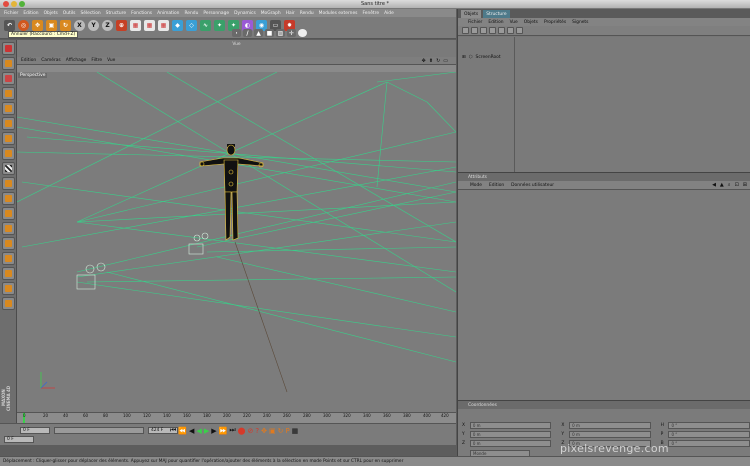  What do you see at coordinates (370, 13) in the screenshot?
I see `menu-fenetre: Fenêtre` at bounding box center [370, 13].